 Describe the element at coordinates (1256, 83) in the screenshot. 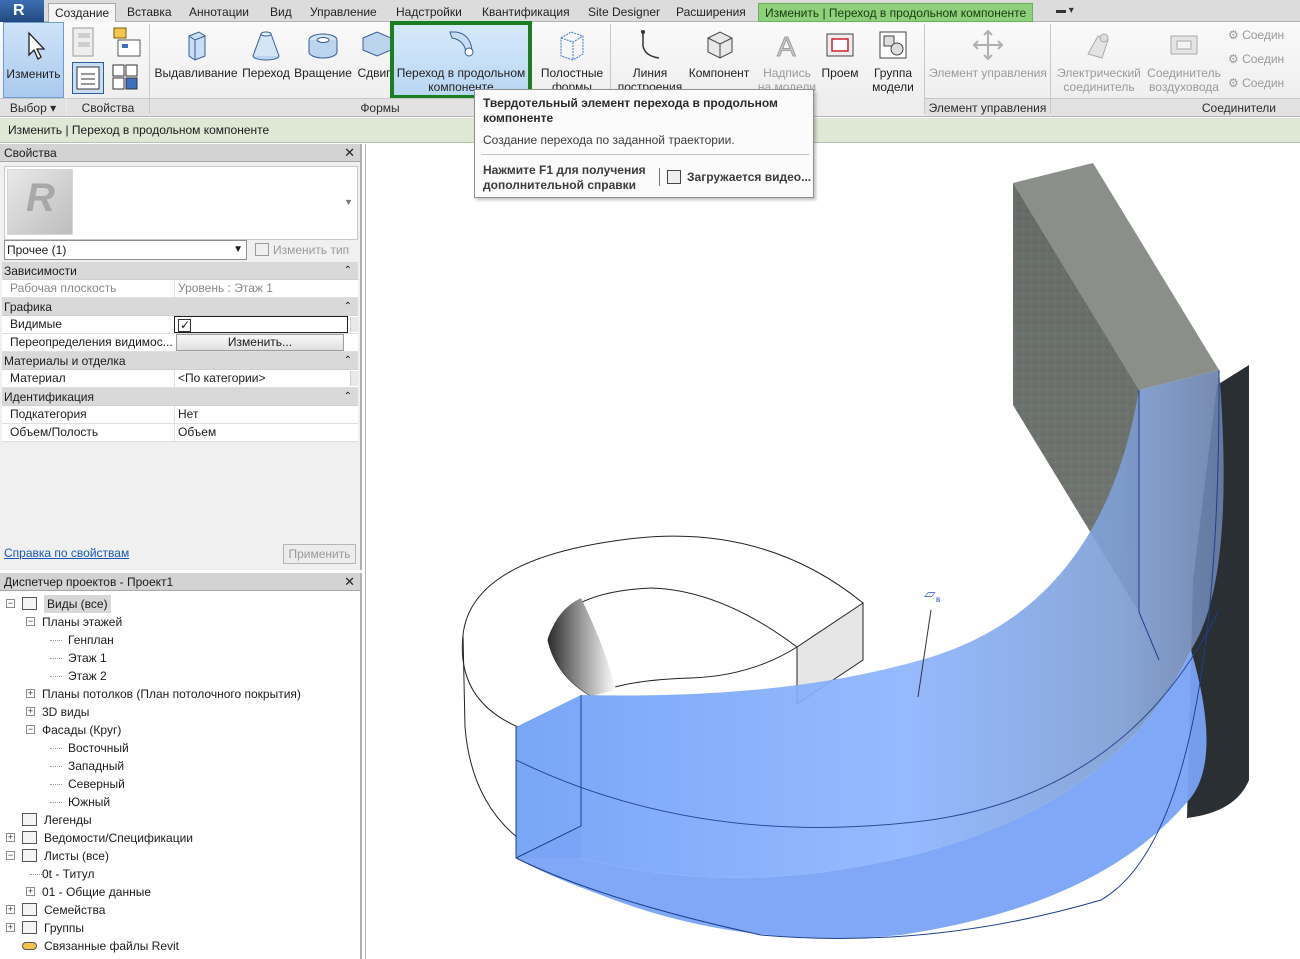

I see `conduit-connector-button: ⚙ Соедин` at that location.